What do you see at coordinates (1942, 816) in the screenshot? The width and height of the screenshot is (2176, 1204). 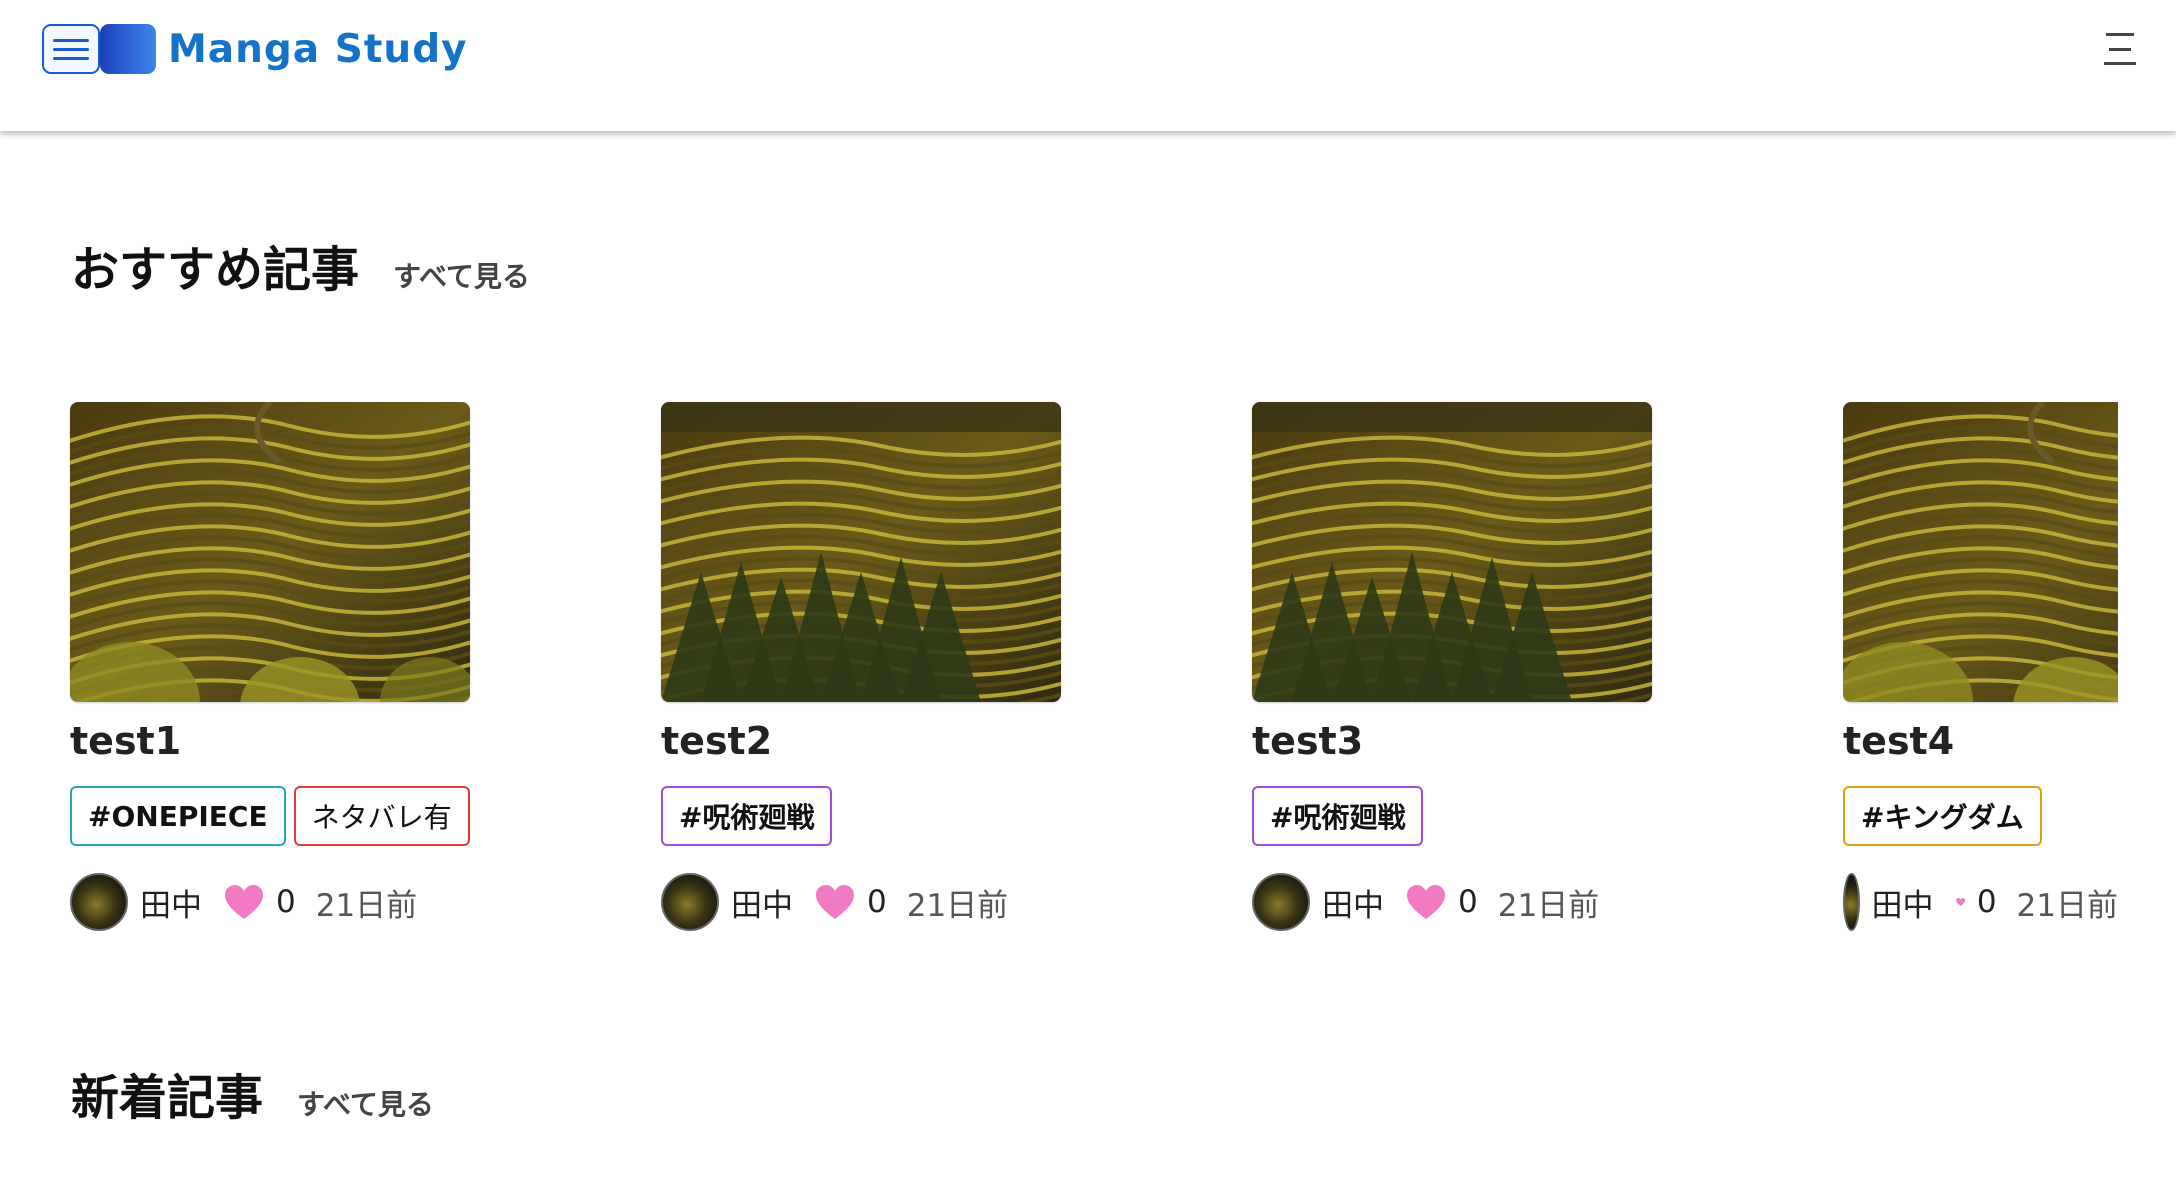 I see `tag-chip: #キングダム` at bounding box center [1942, 816].